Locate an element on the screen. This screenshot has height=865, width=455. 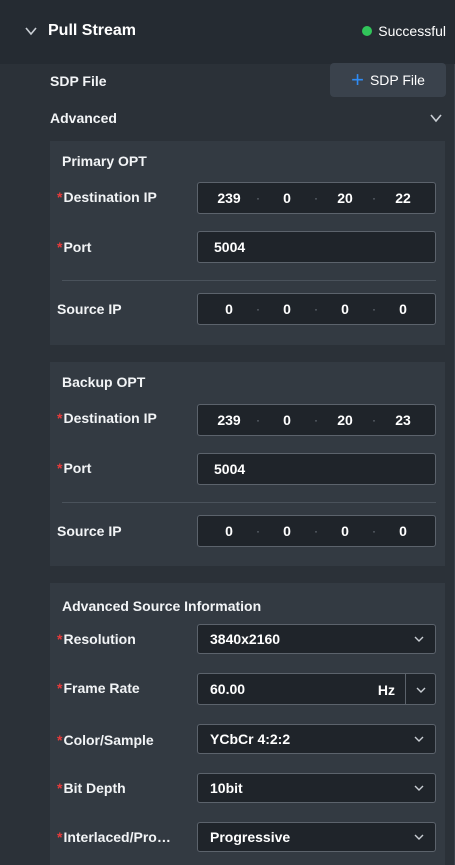
resolution-label: *Resolution is located at coordinates (96, 639).